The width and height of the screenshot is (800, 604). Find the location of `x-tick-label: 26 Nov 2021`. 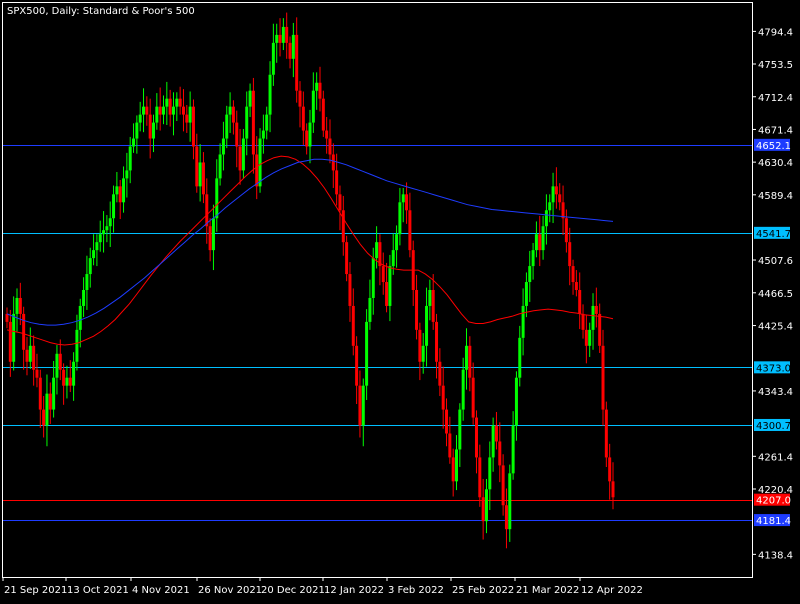

x-tick-label: 26 Nov 2021 is located at coordinates (230, 590).